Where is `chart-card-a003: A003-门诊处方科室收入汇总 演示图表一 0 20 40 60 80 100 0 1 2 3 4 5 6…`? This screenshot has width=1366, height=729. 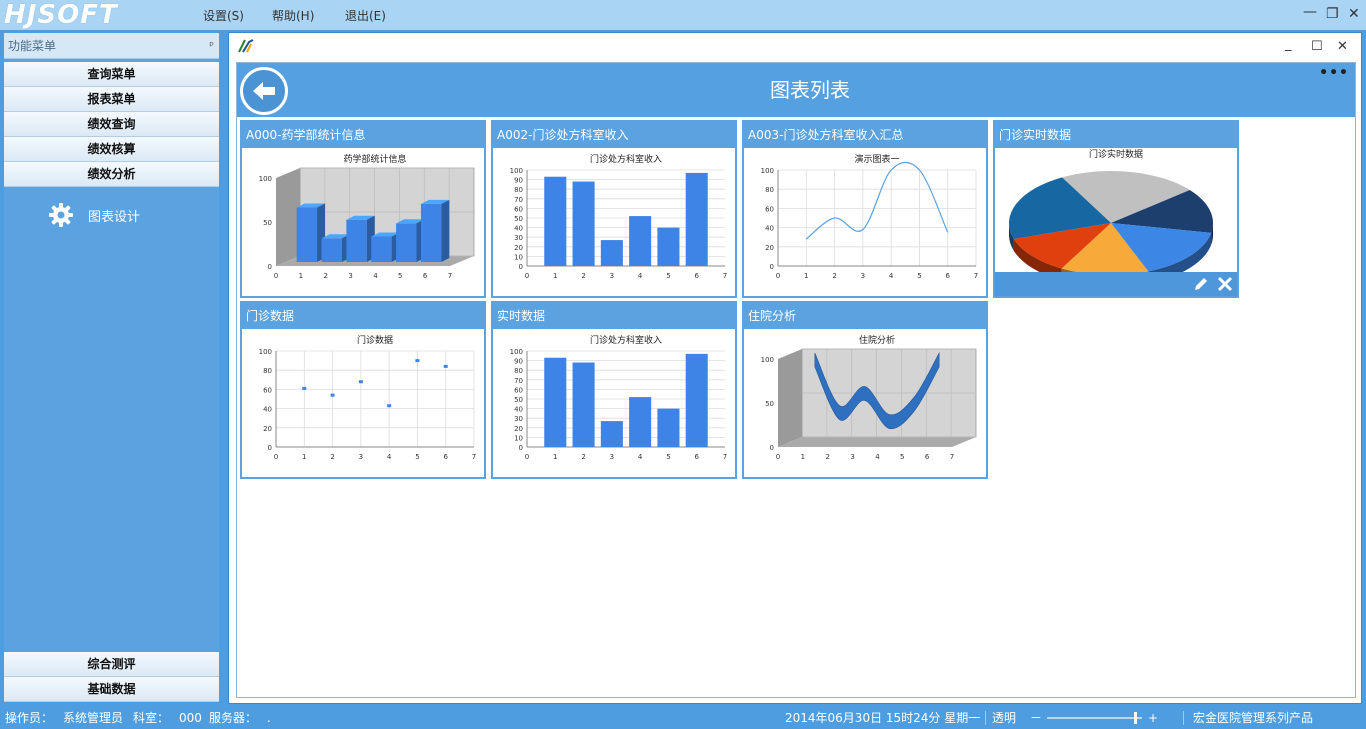
chart-card-a003: A003-门诊处方科室收入汇总 演示图表一 0 20 40 60 80 100 0 1 2 3 4 5 6… is located at coordinates (865, 209).